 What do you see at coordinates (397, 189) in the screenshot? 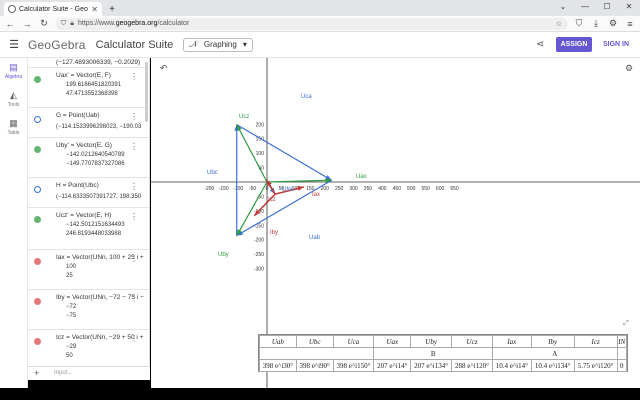
I see `x-tick-label: 450` at bounding box center [397, 189].